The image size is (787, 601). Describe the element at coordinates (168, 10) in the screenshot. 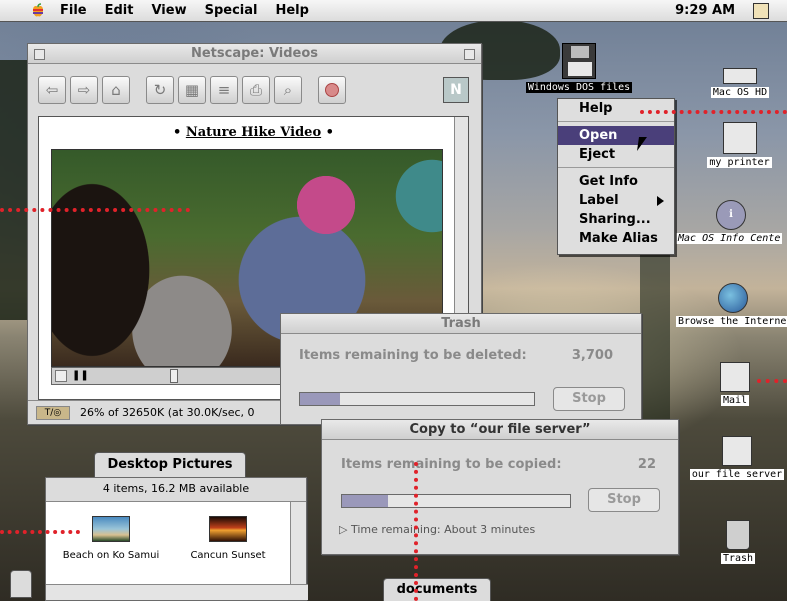

I see `menu-view: View` at that location.